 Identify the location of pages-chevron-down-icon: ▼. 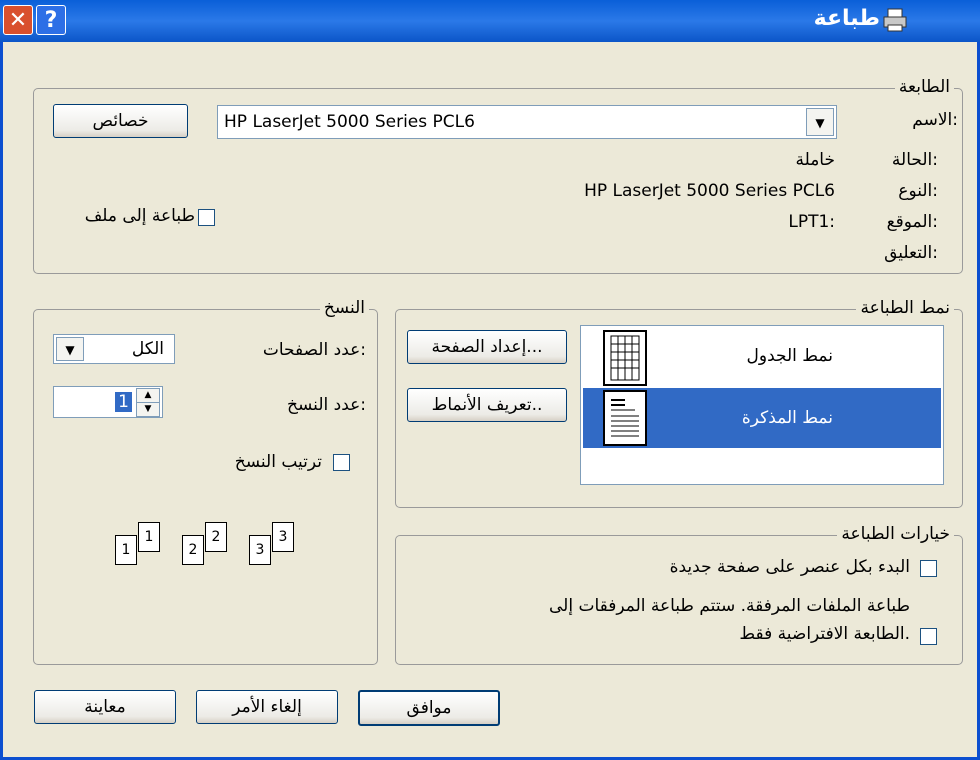
(70, 349).